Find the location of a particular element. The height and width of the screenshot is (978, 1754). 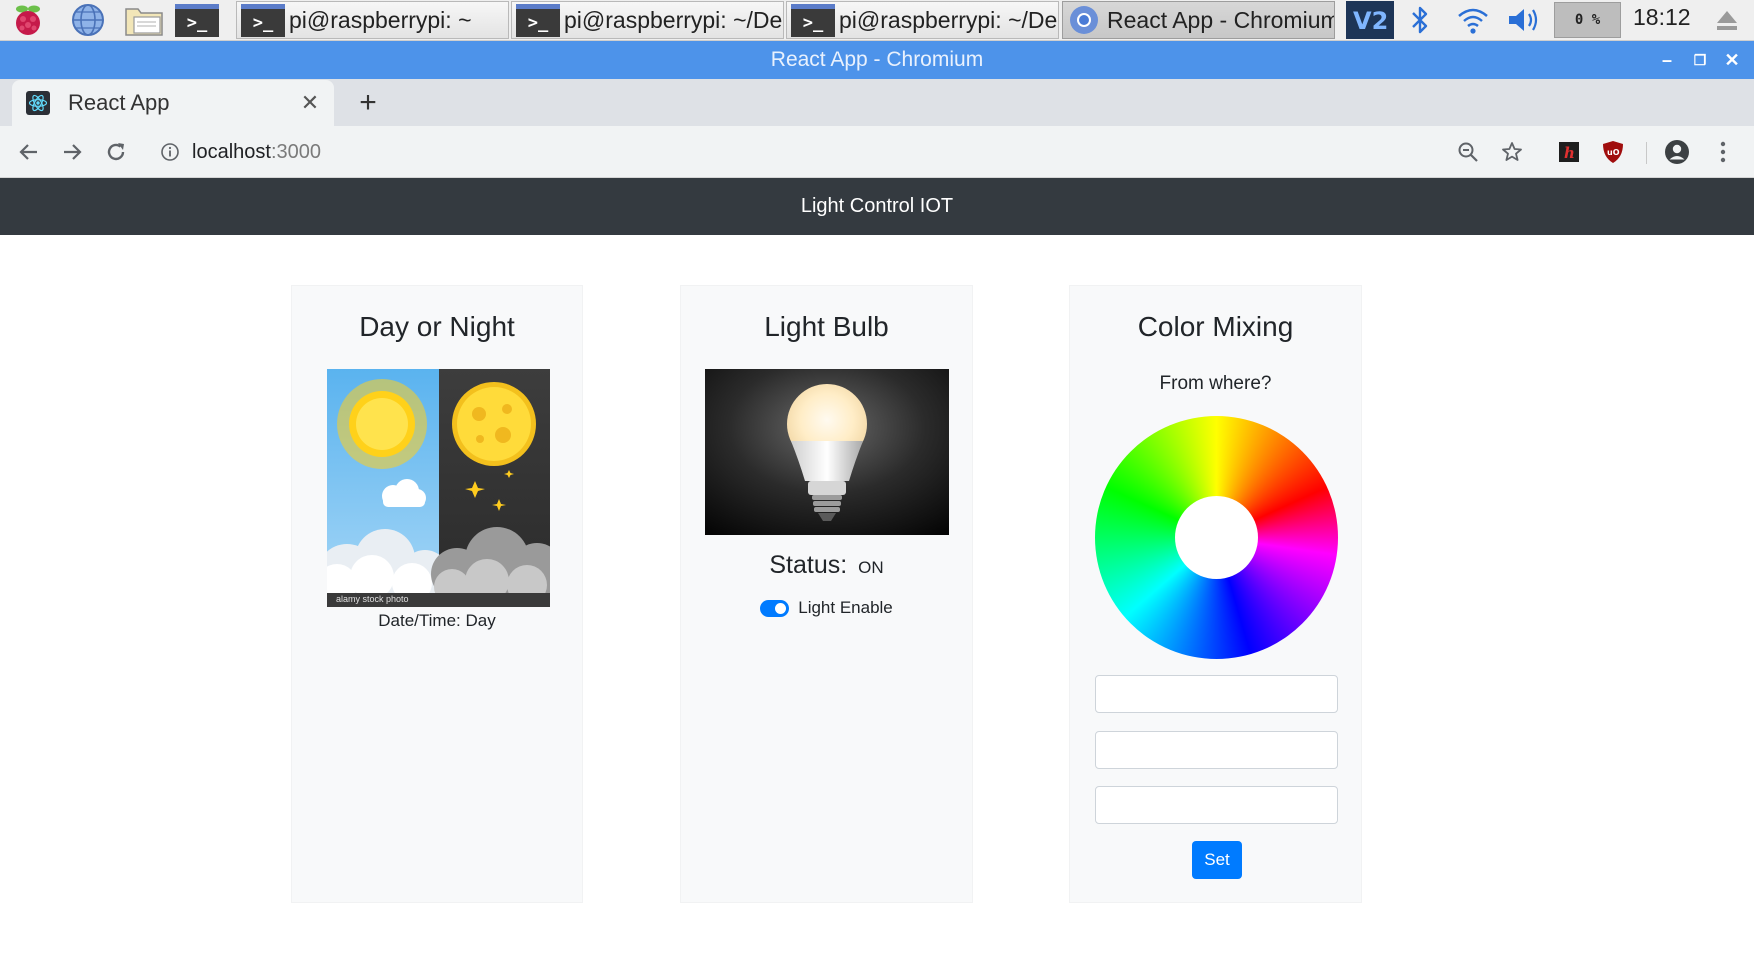

vnc-icon: V2 is located at coordinates (1370, 20).